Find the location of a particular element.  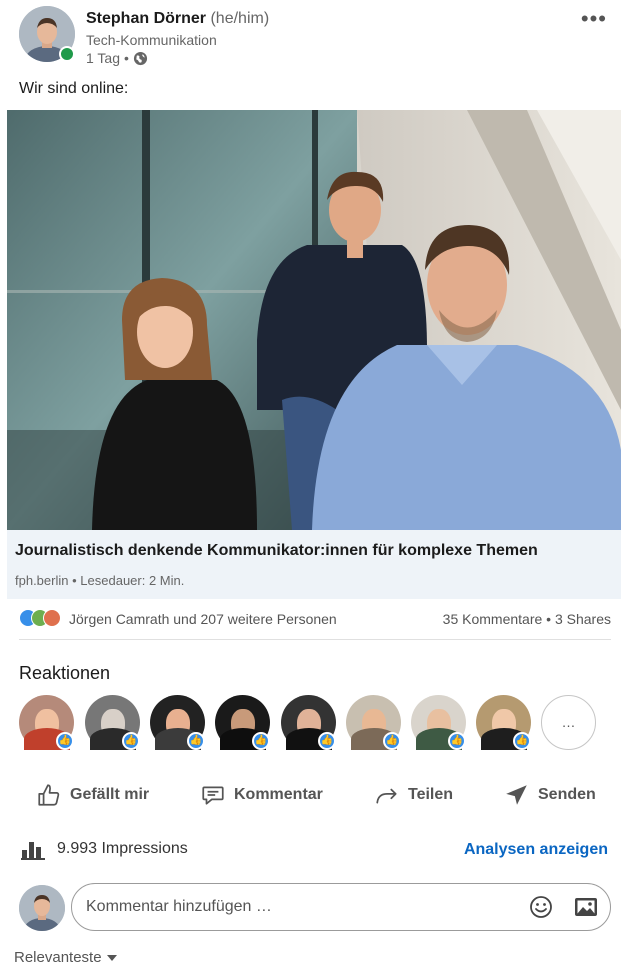

author-name: Stephan Dörner is located at coordinates (146, 18).